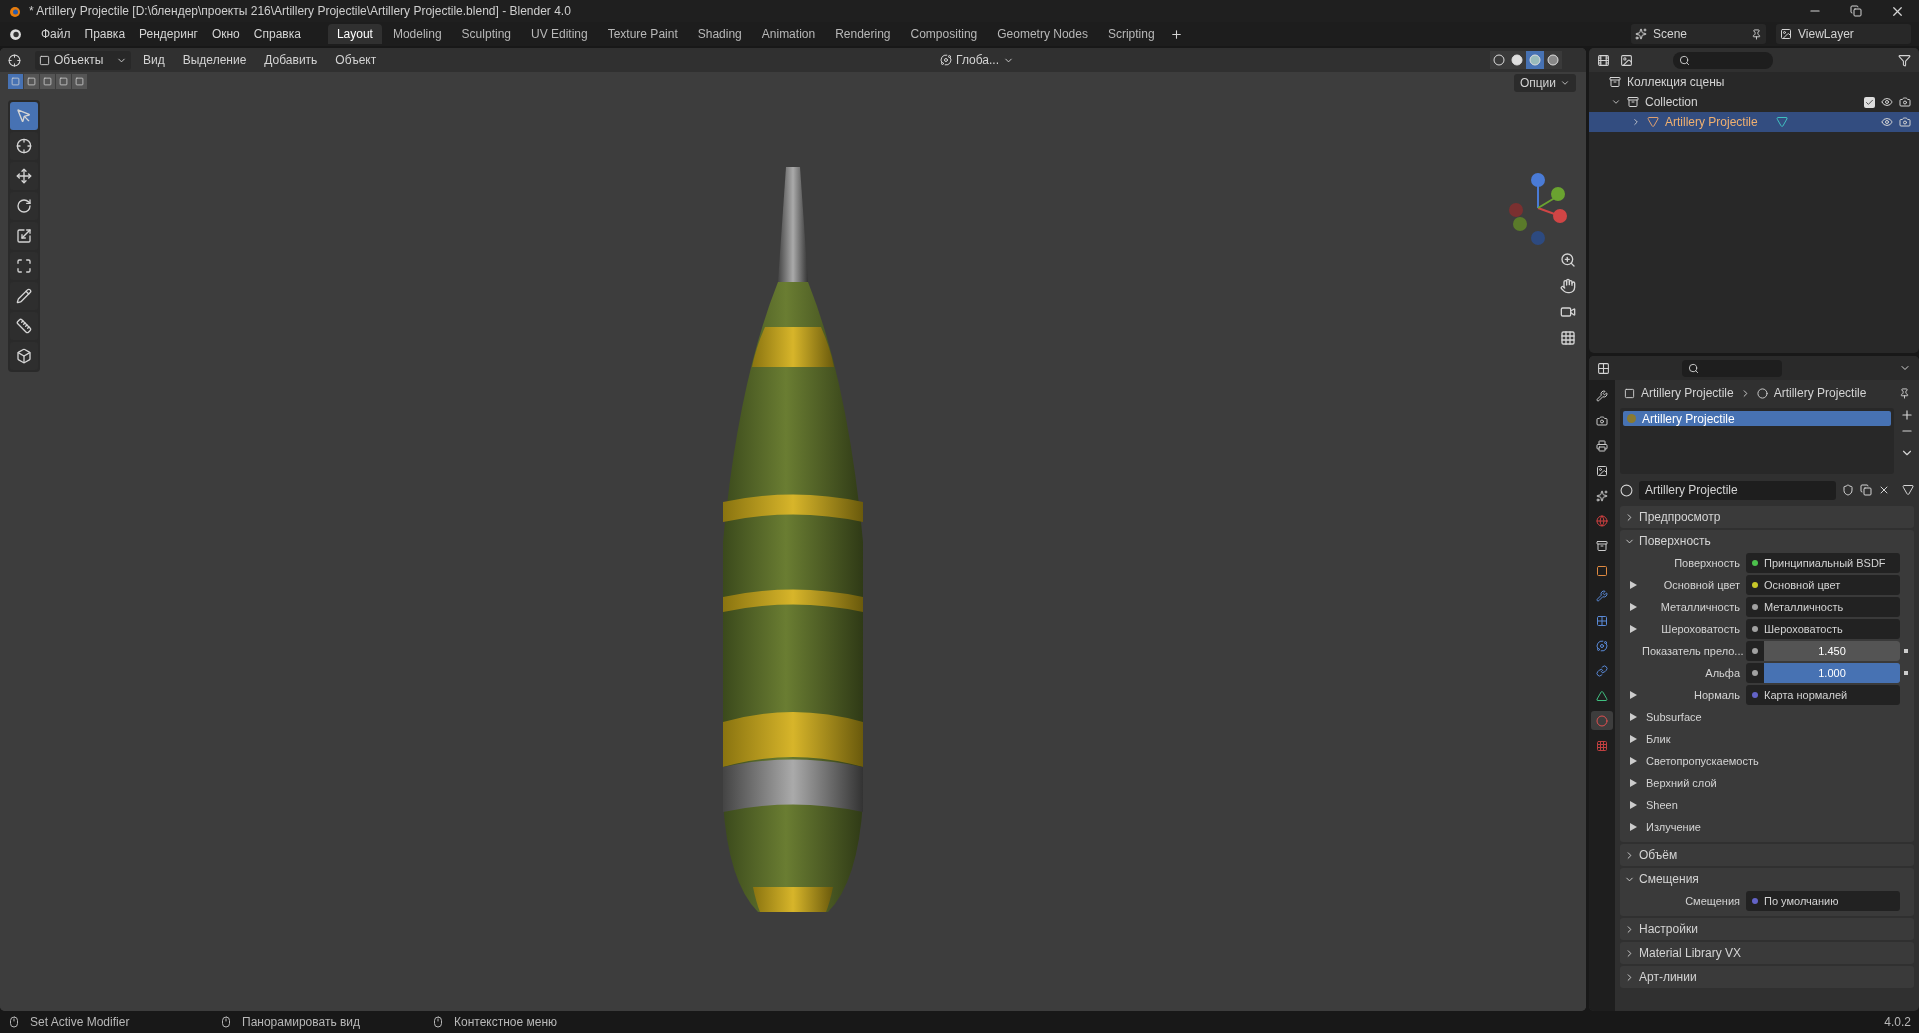  Describe the element at coordinates (788, 34) in the screenshot. I see `workspace-tab: Animation` at that location.